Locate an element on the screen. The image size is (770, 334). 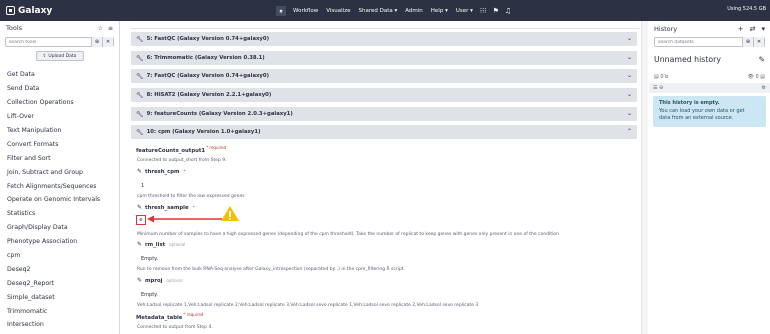
history-header: History + ⇄ ▾ is located at coordinates (709, 27).